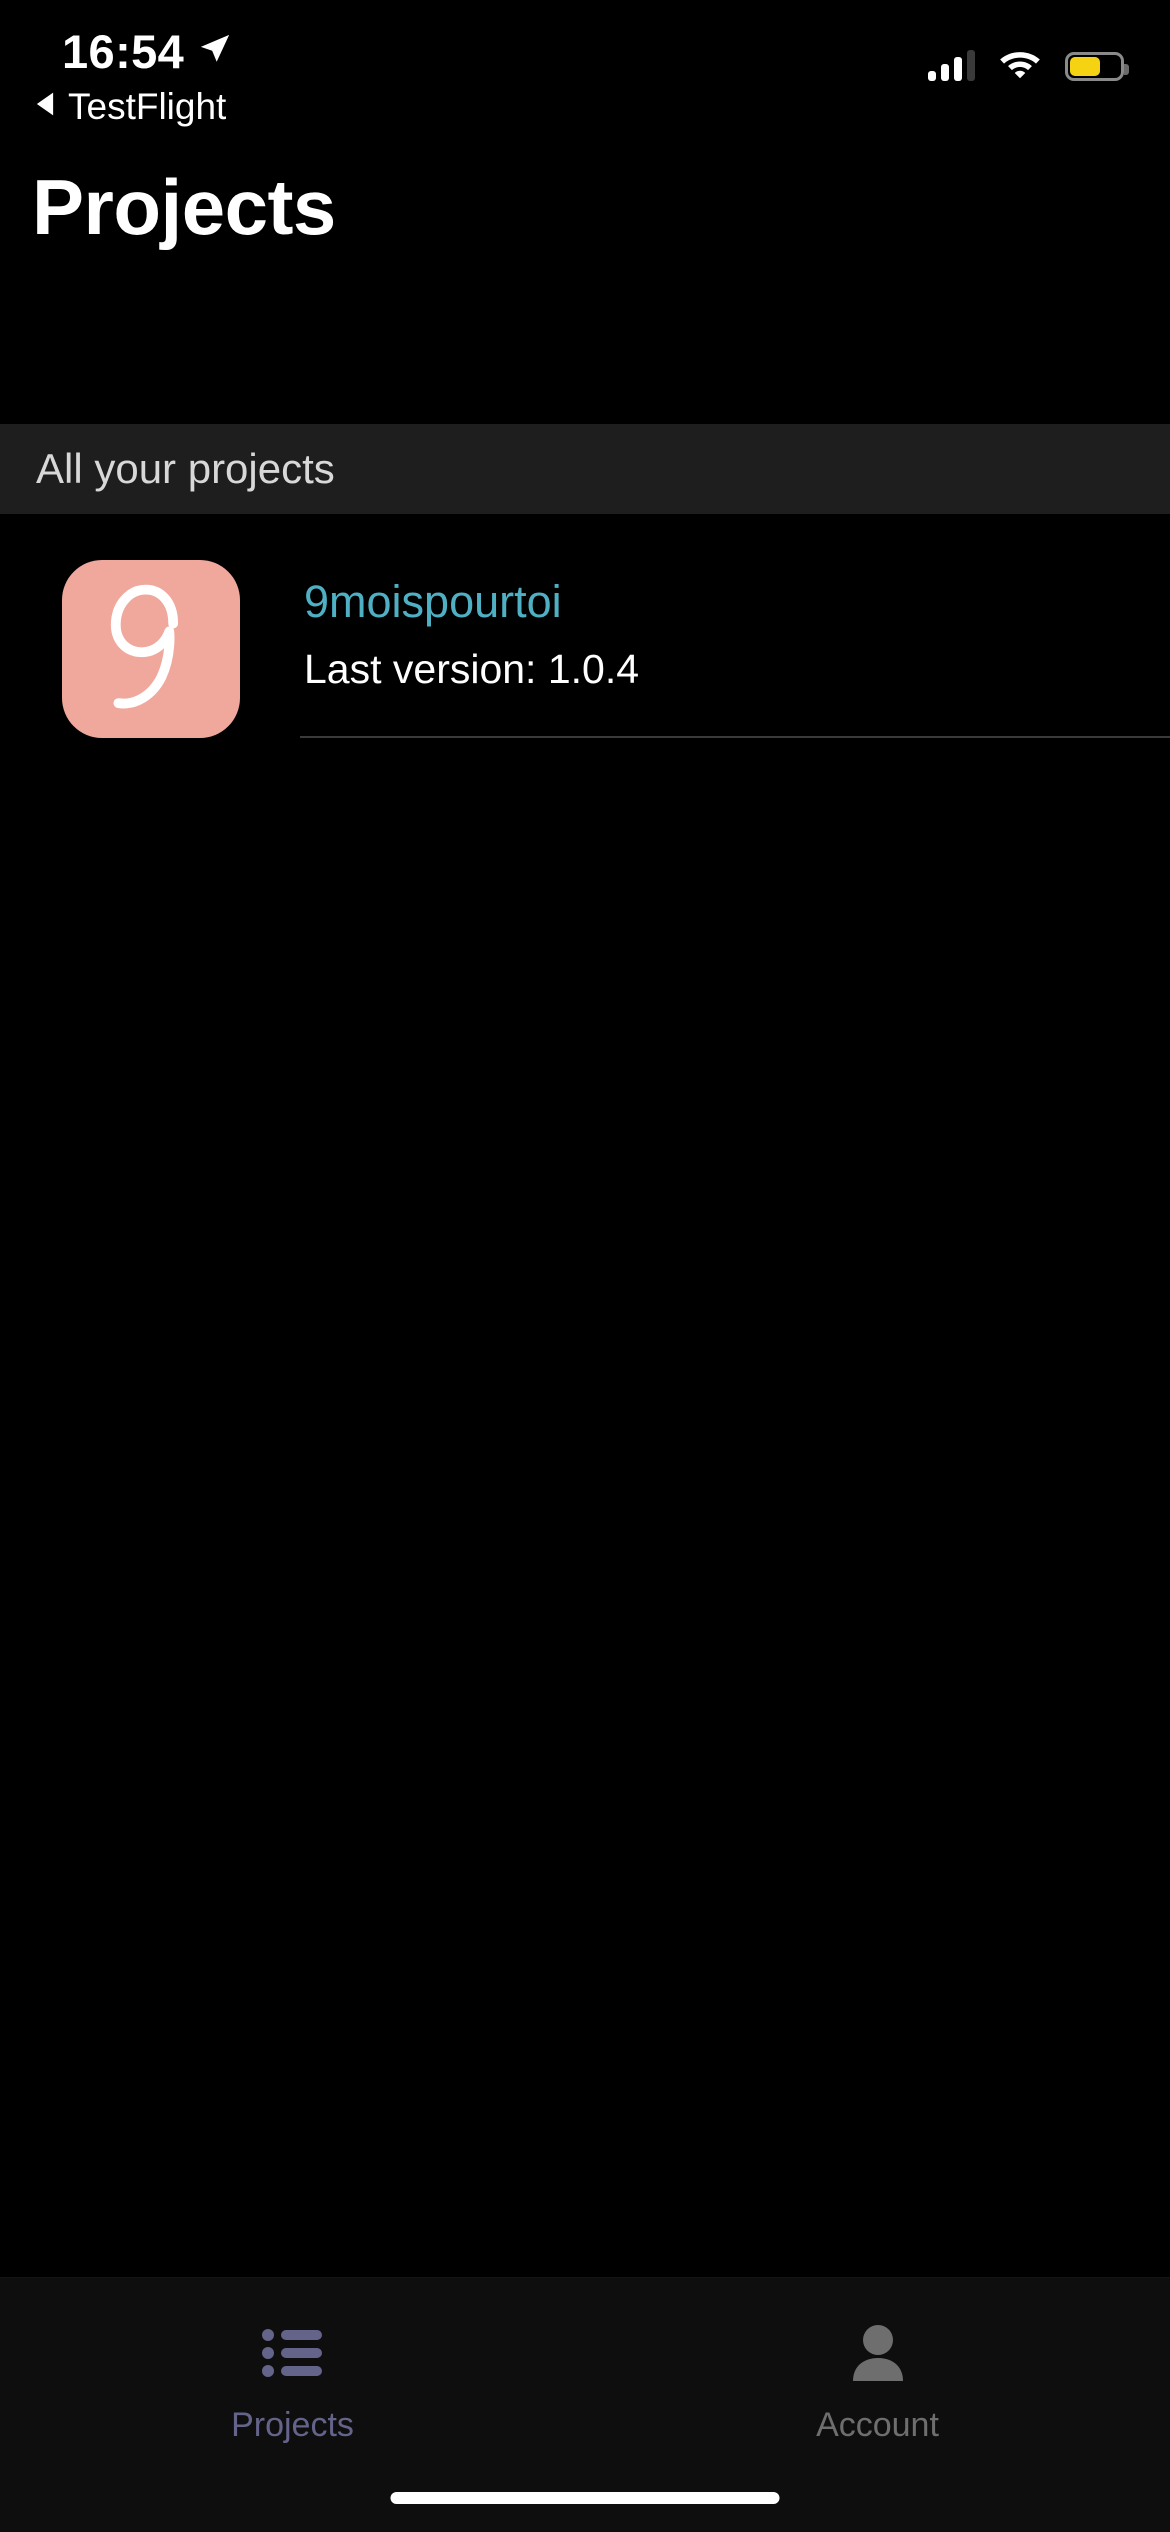 The image size is (1170, 2532). Describe the element at coordinates (585, 2498) in the screenshot. I see `home-indicator` at that location.